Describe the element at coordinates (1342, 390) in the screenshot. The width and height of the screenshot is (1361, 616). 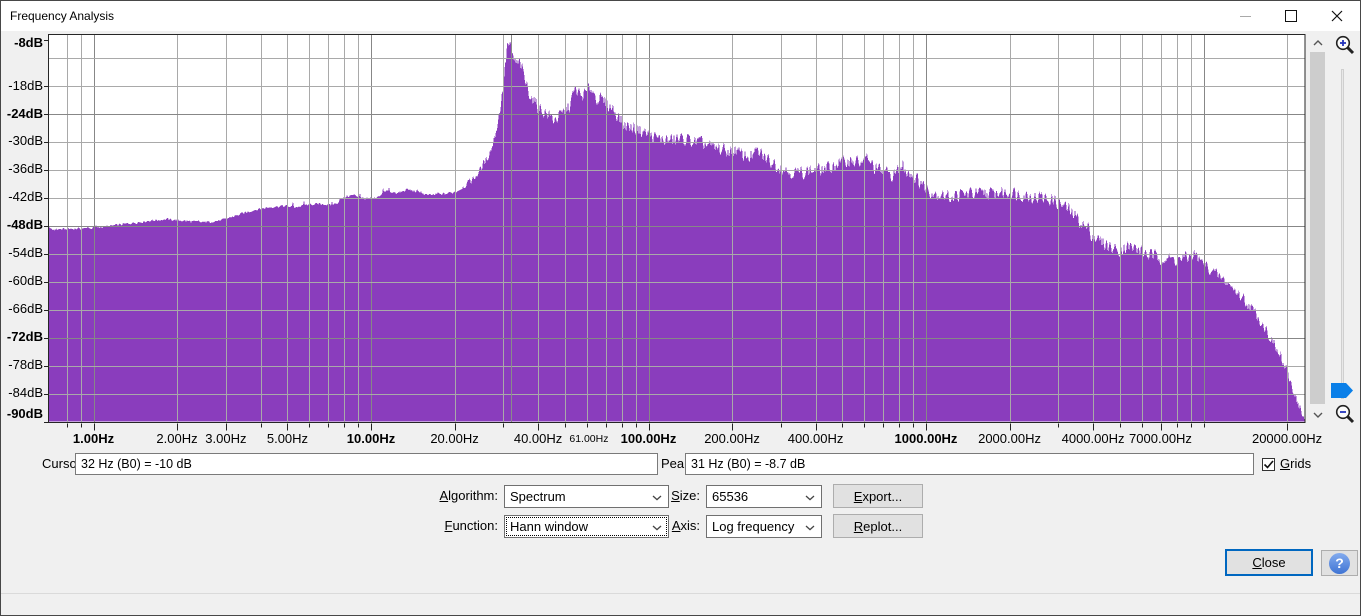
I see `zoom-slider-thumb` at that location.